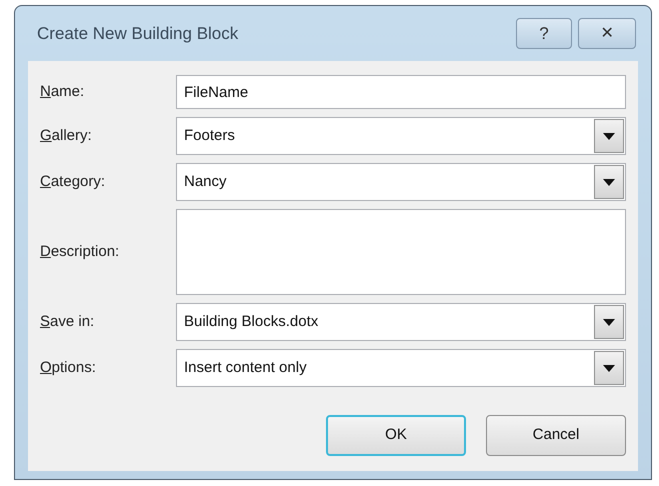 The width and height of the screenshot is (659, 486). I want to click on help-button: ?, so click(544, 33).